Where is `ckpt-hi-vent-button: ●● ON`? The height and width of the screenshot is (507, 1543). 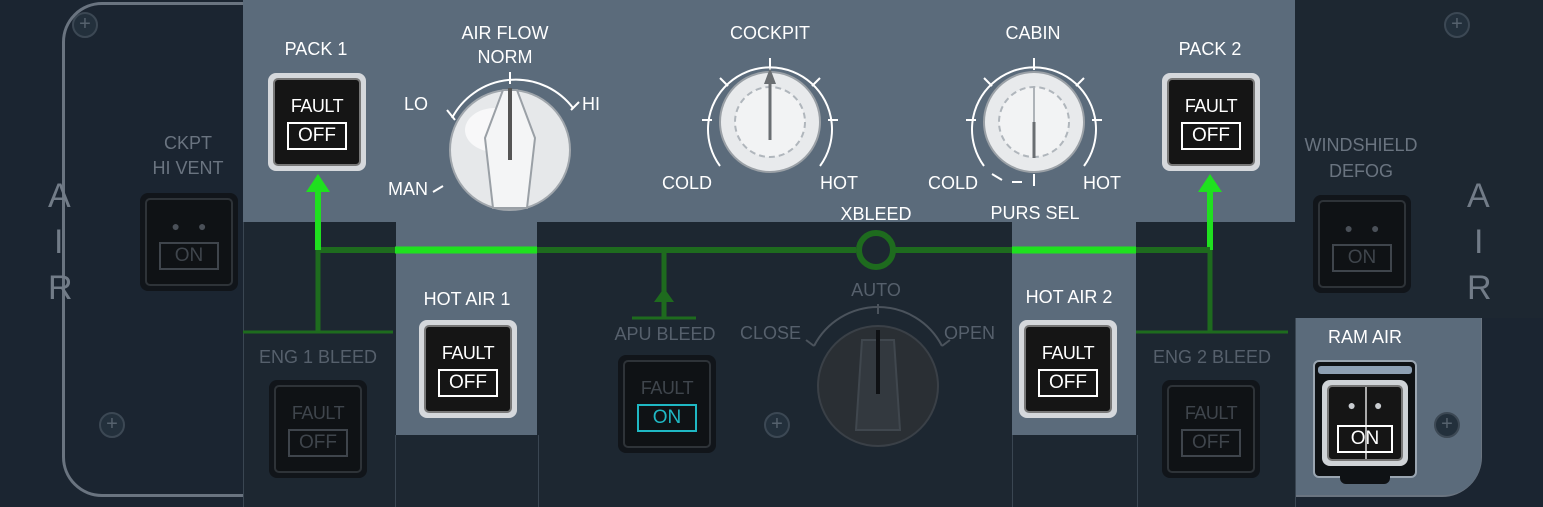
ckpt-hi-vent-button: ●● ON is located at coordinates (189, 242).